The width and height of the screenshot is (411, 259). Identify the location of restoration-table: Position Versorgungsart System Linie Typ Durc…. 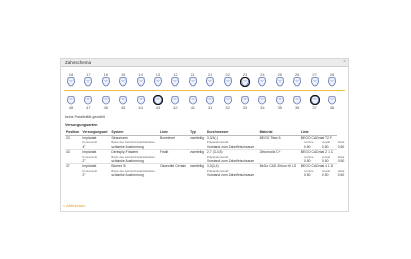
(205, 153).